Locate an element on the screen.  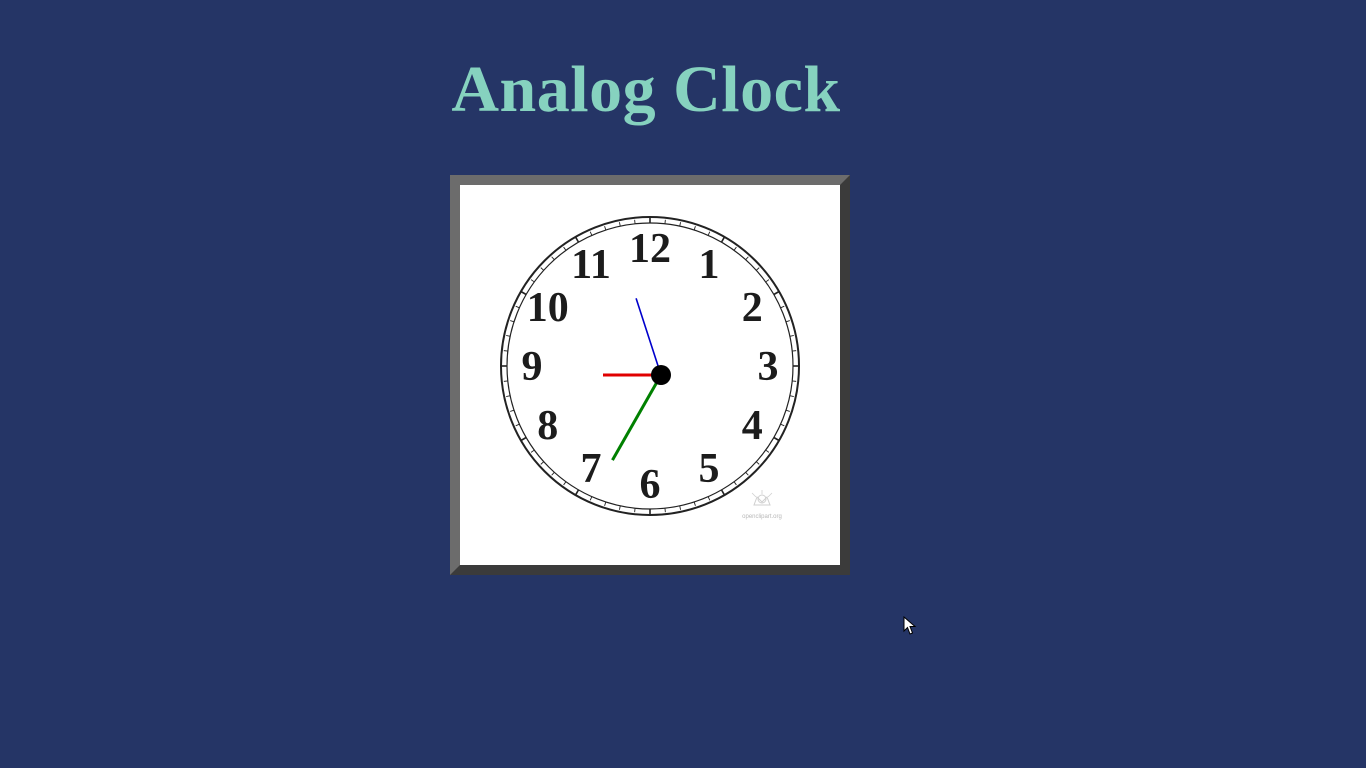
watermark-icon is located at coordinates (762, 498).